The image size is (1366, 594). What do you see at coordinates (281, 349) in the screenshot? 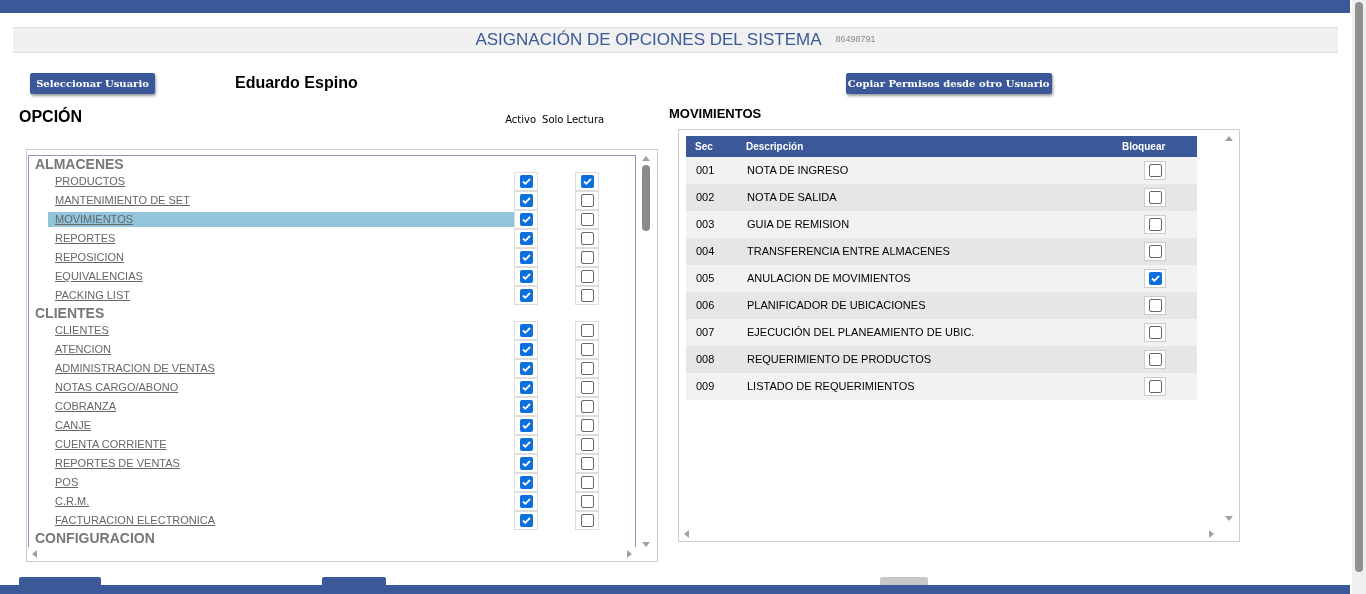
I see `option-link: ATENCION` at bounding box center [281, 349].